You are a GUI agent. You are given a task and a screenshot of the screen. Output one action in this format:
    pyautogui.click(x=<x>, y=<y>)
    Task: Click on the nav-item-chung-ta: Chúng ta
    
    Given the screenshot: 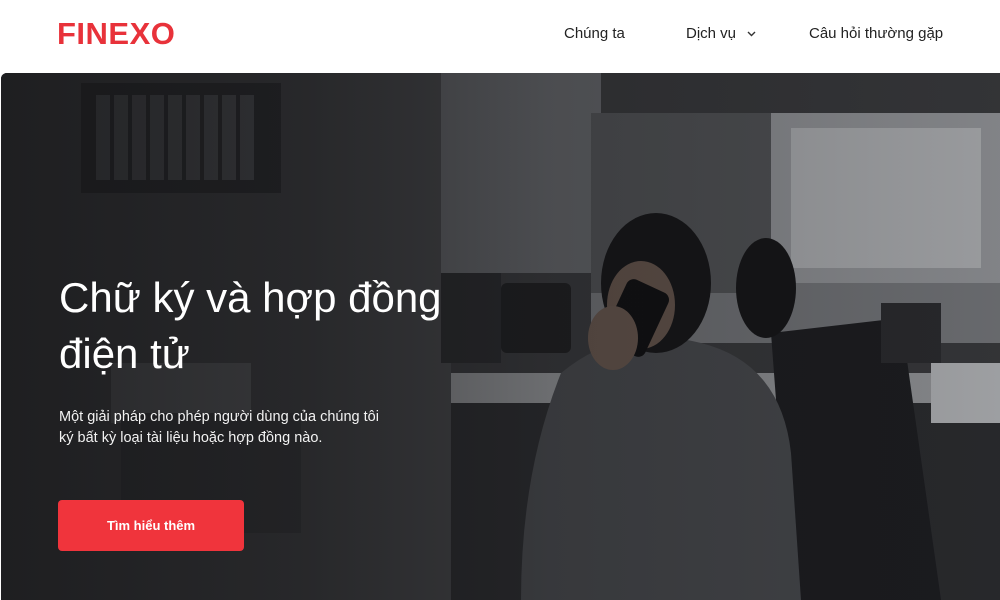 What is the action you would take?
    pyautogui.click(x=594, y=34)
    